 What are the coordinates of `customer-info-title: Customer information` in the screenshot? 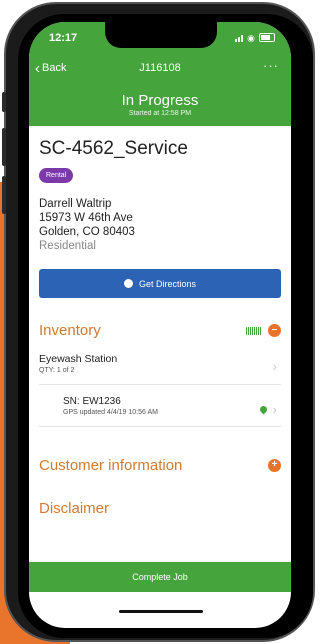 It's located at (111, 465).